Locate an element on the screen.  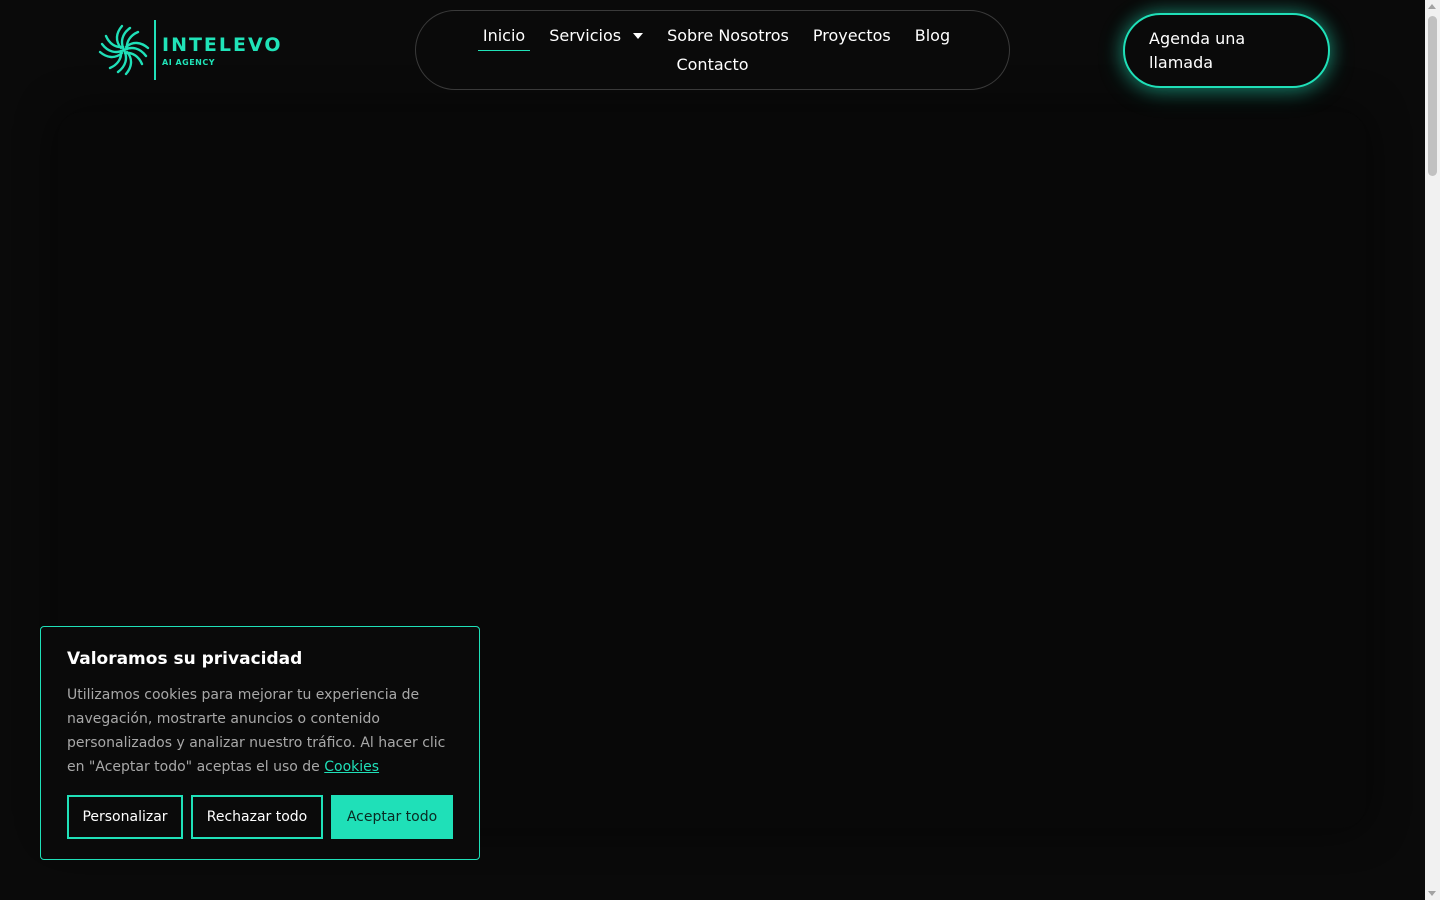
nav-item-inicio: Inicio is located at coordinates (504, 38).